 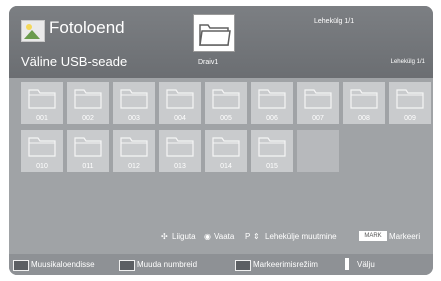 What do you see at coordinates (301, 236) in the screenshot?
I see `page-change-hint: Lehekülje muutmine` at bounding box center [301, 236].